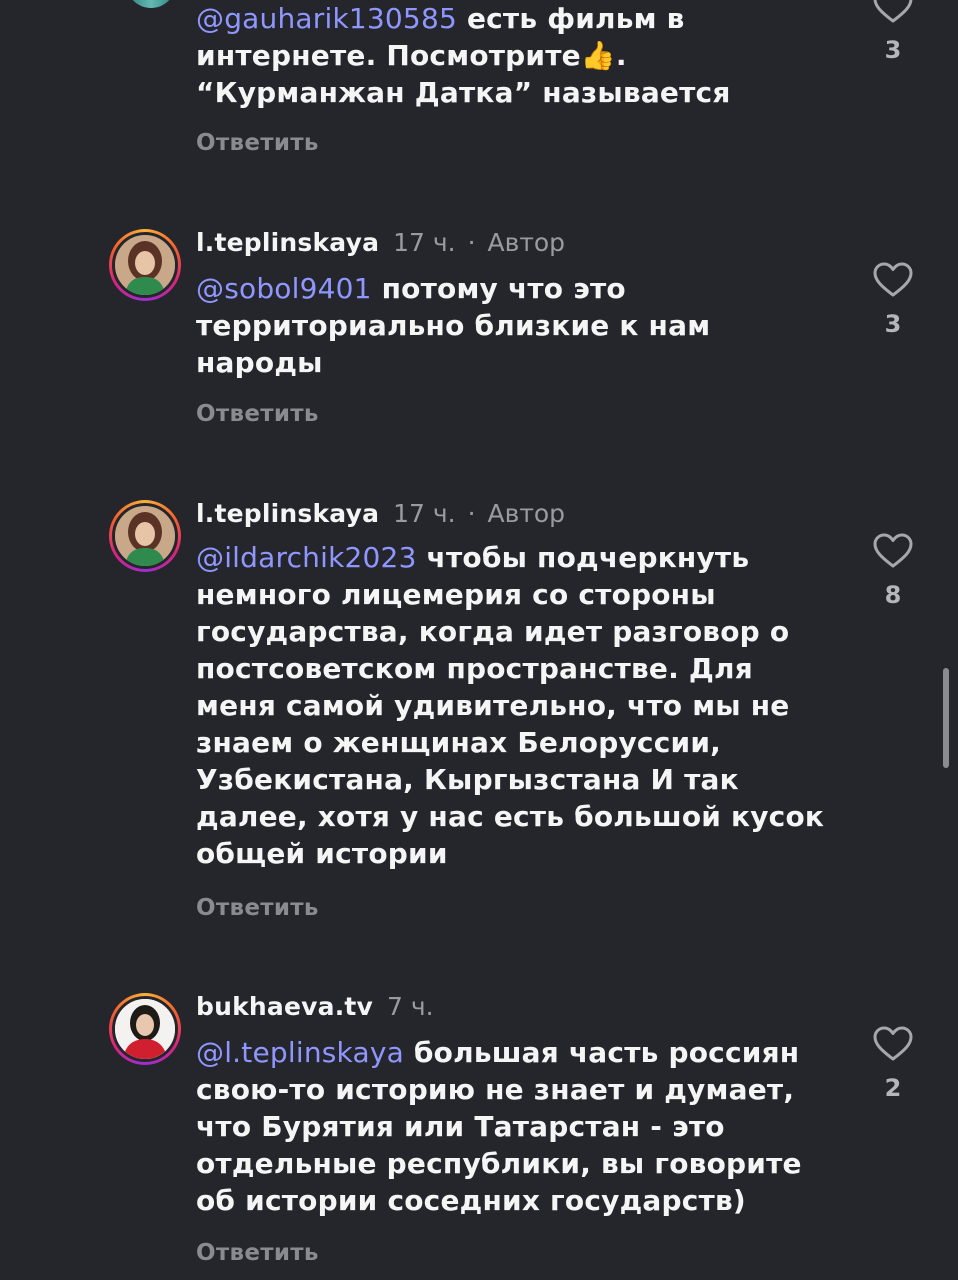 This screenshot has width=958, height=1280. What do you see at coordinates (306, 557) in the screenshot?
I see `comment-mention: @ildarchik2023` at bounding box center [306, 557].